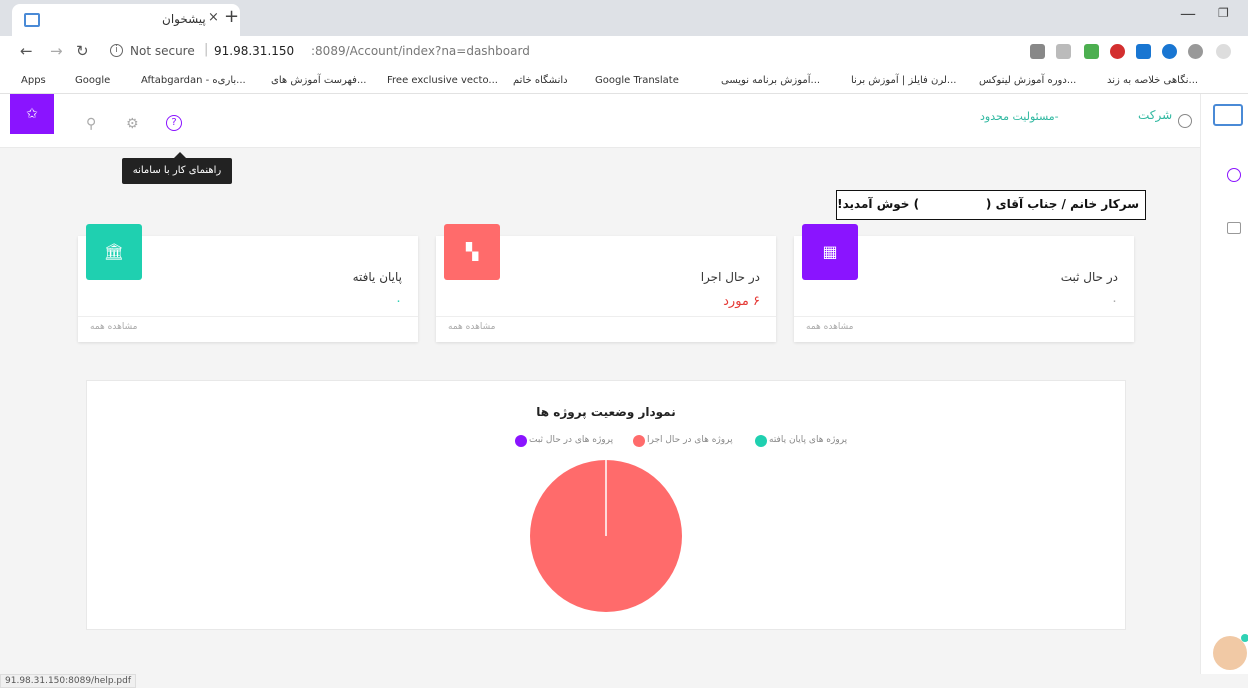 The width and height of the screenshot is (1248, 688). Describe the element at coordinates (1089, 277) in the screenshot. I see `card-title: در حال ثبت` at that location.